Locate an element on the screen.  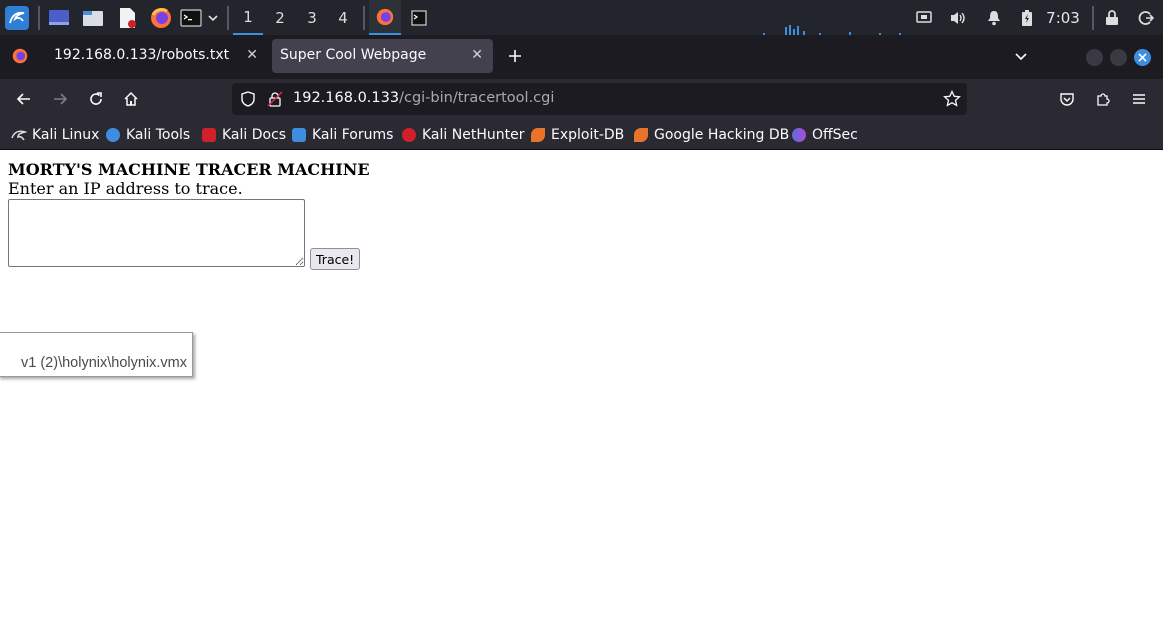
back-button is located at coordinates (24, 99).